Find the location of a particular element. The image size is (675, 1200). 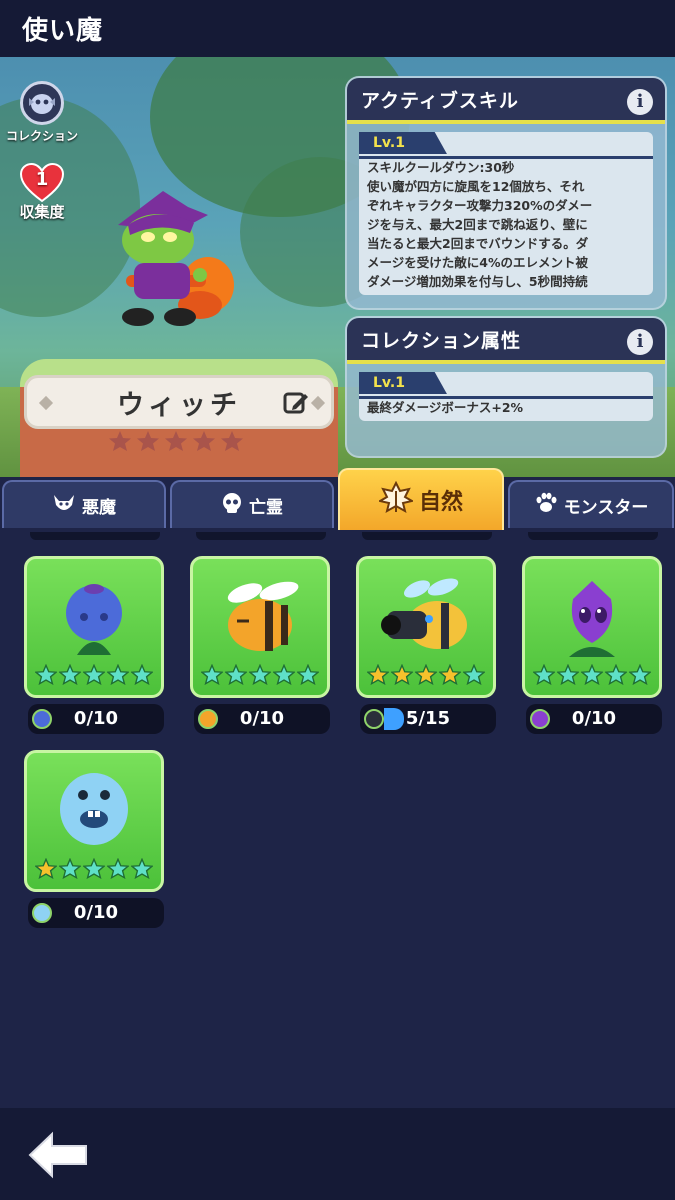

tab-demon: 悪魔 is located at coordinates (84, 504).